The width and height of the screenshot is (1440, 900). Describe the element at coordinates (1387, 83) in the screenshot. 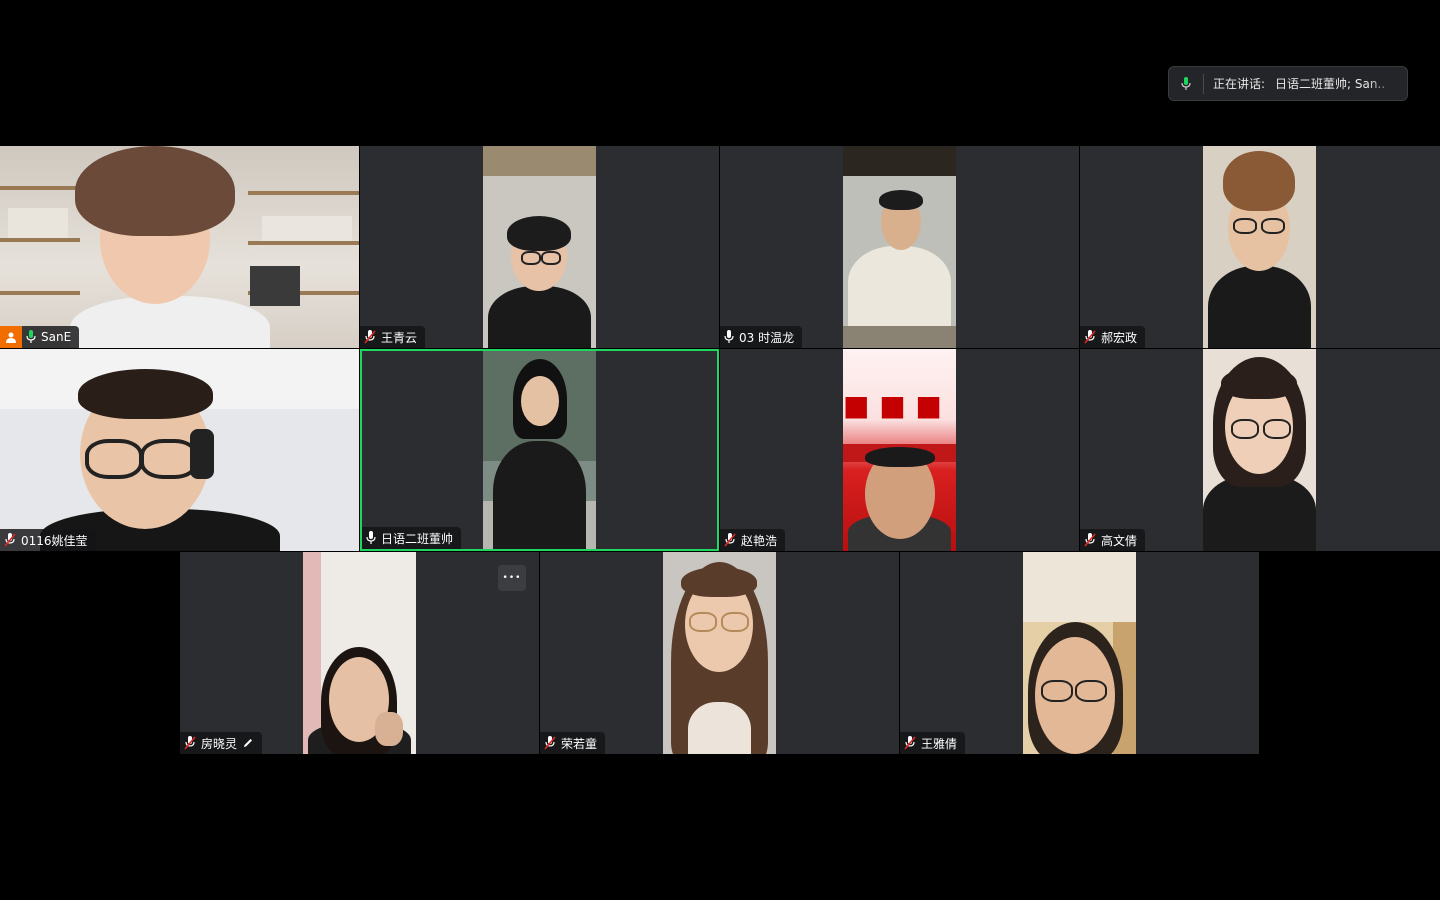

I see `fade-overlay` at that location.